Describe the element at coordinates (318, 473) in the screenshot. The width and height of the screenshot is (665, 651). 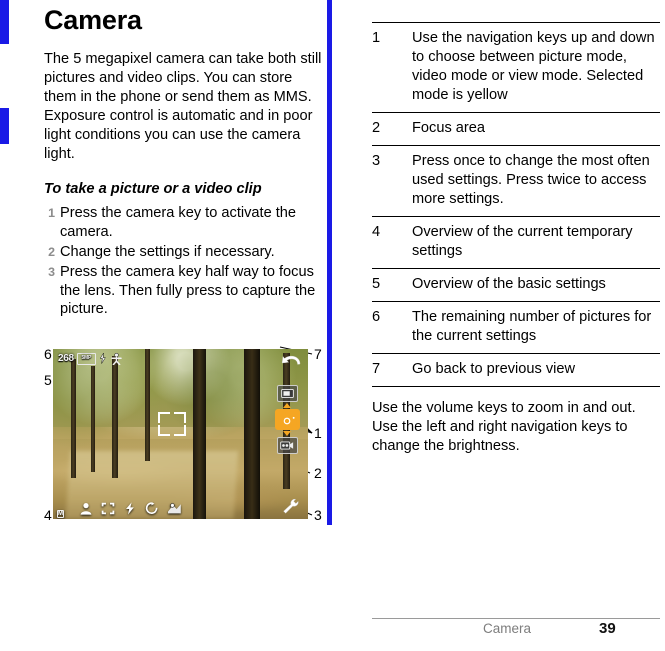
I see `callout-2: 2` at that location.